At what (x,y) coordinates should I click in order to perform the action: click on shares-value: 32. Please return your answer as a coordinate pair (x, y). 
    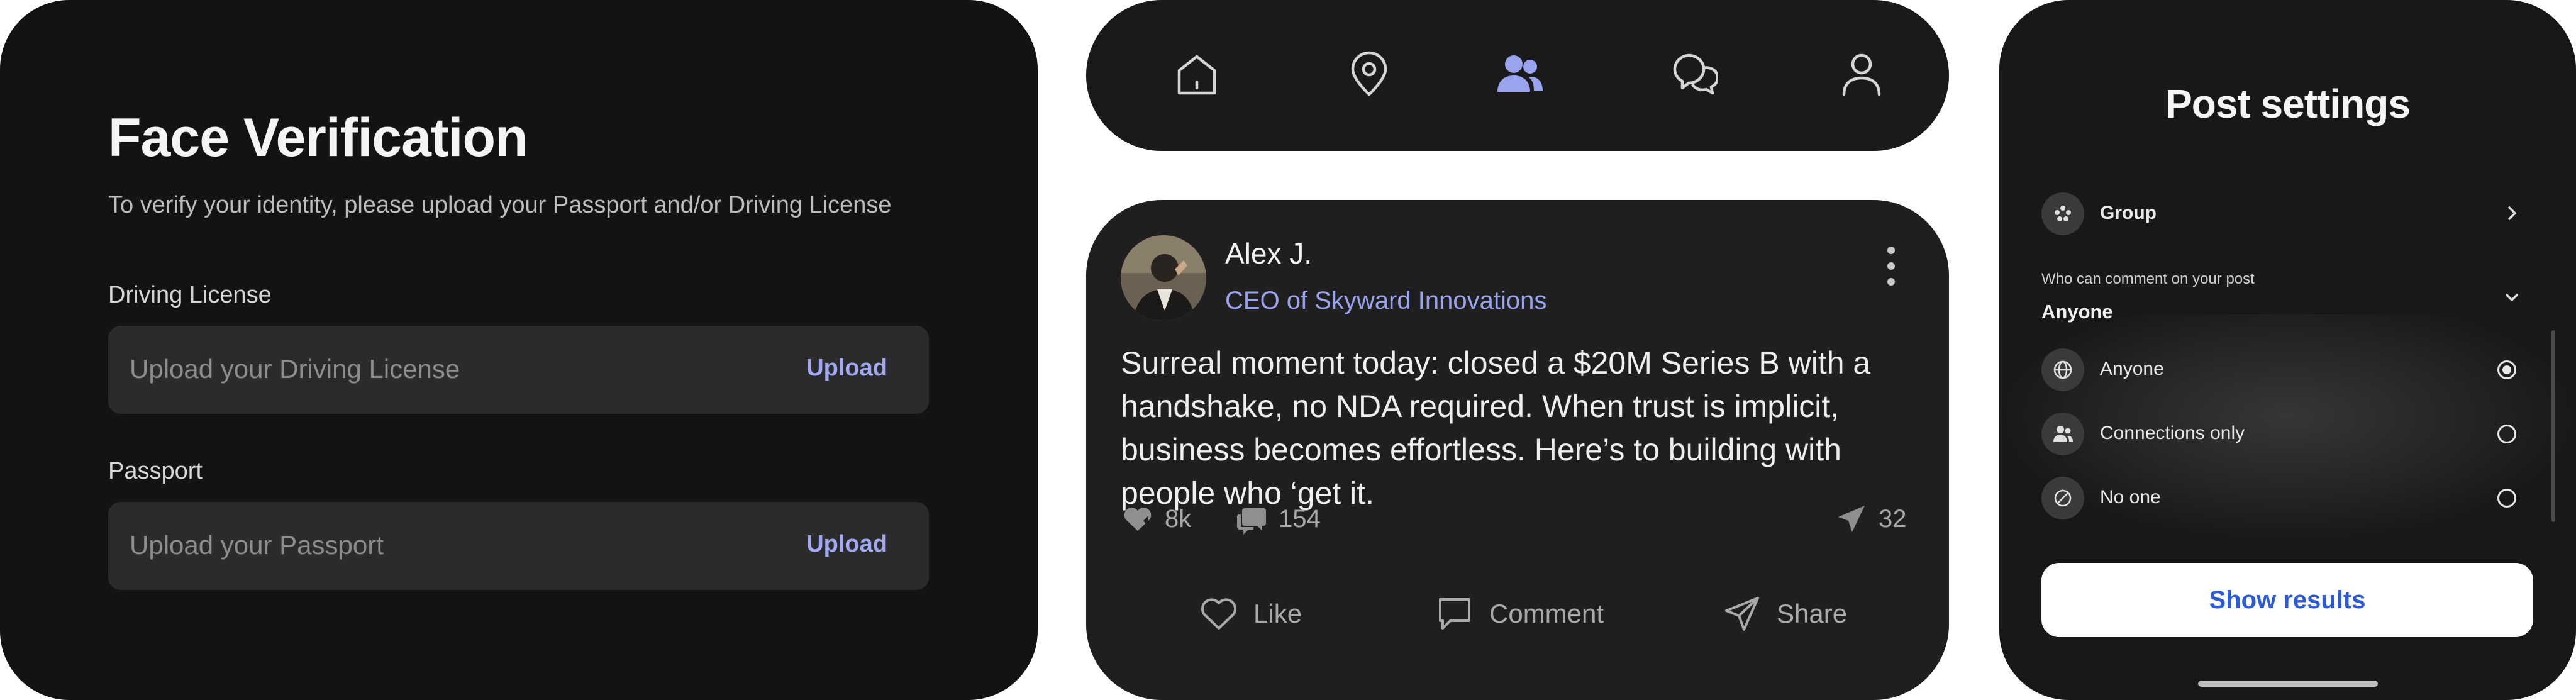
    Looking at the image, I should click on (1893, 518).